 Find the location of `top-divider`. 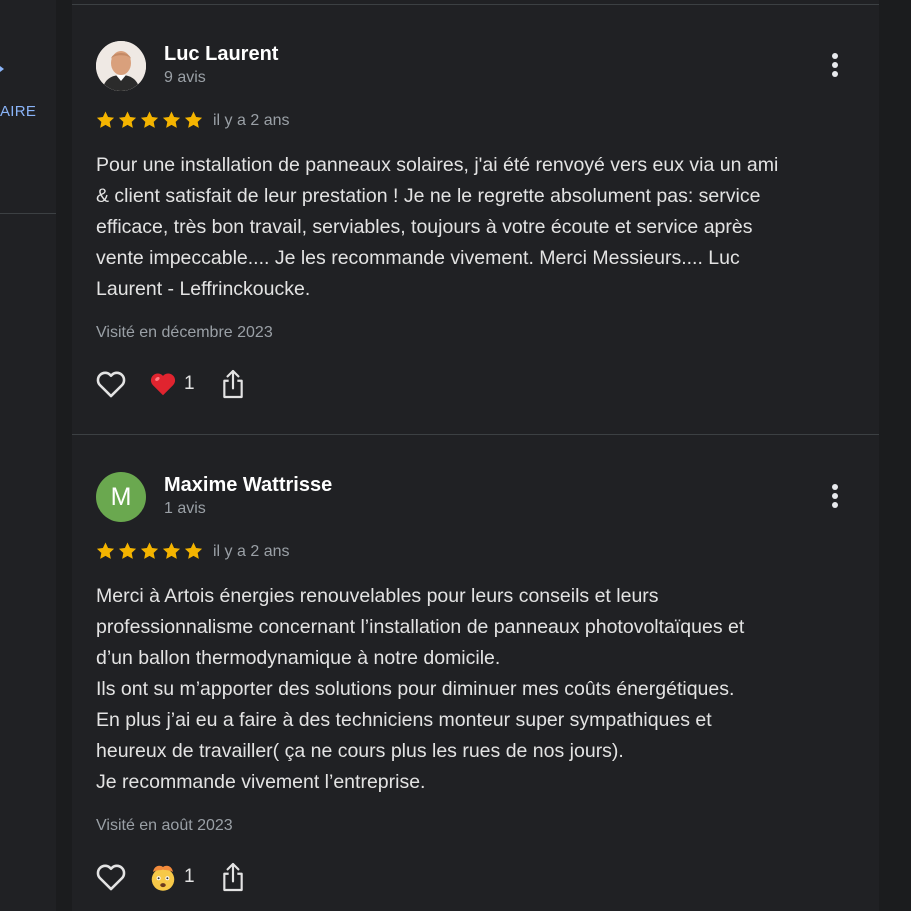

top-divider is located at coordinates (475, 4).